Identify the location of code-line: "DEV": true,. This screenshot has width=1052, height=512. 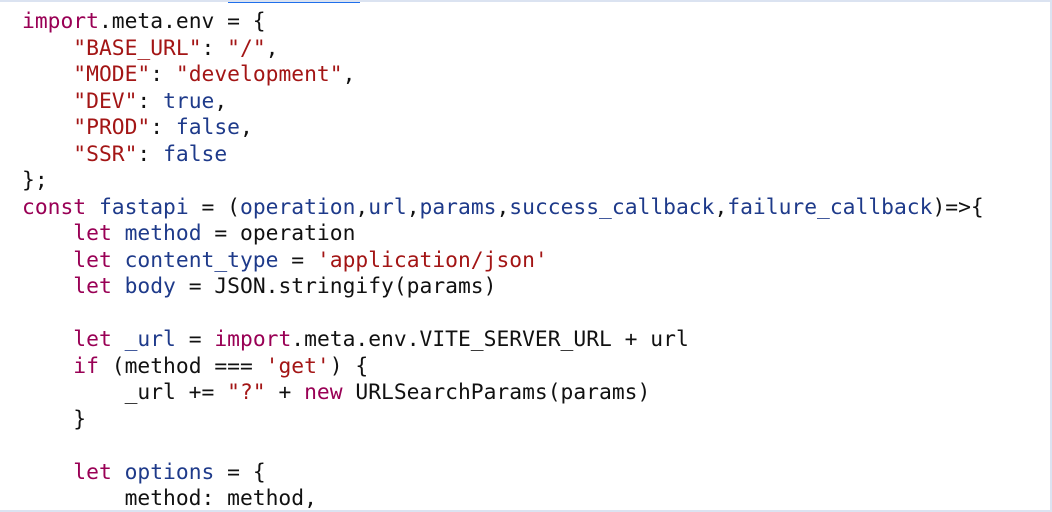
(503, 102).